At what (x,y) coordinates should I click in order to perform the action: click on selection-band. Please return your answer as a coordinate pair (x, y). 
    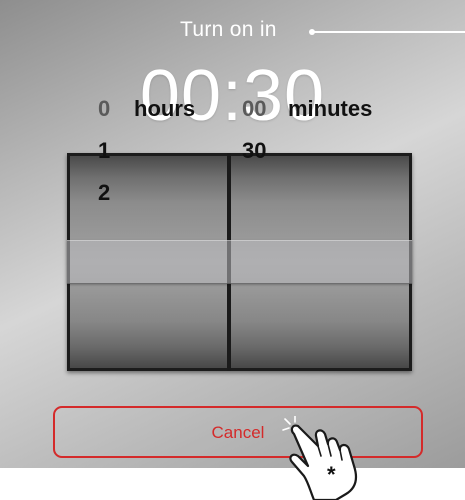
    Looking at the image, I should click on (239, 262).